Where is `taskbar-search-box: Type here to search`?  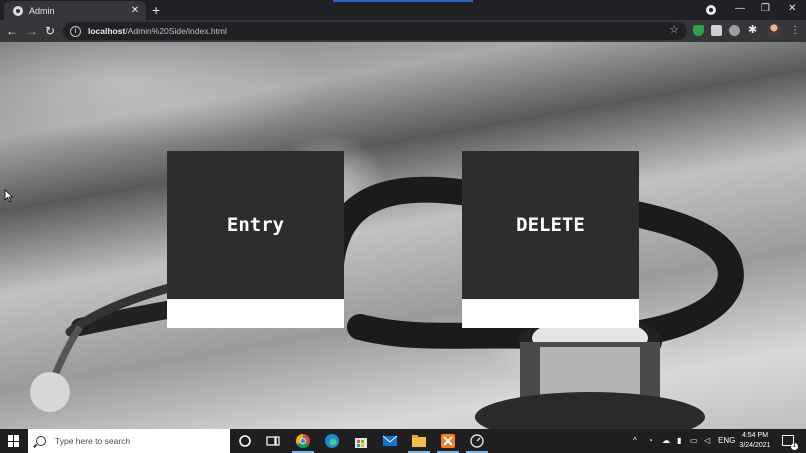 taskbar-search-box: Type here to search is located at coordinates (129, 441).